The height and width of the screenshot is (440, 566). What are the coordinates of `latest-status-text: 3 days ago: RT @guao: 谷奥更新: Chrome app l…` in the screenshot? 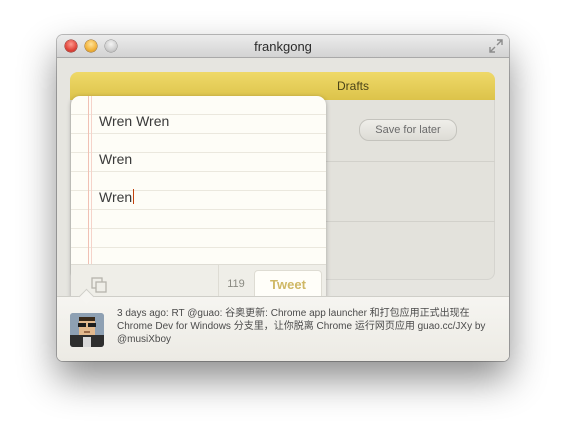 It's located at (307, 326).